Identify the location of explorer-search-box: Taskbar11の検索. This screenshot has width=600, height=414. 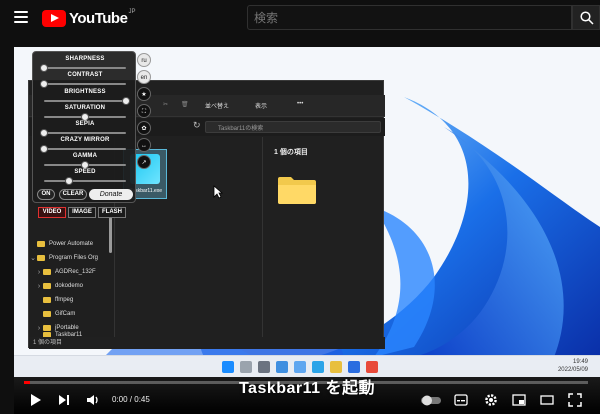
(293, 127).